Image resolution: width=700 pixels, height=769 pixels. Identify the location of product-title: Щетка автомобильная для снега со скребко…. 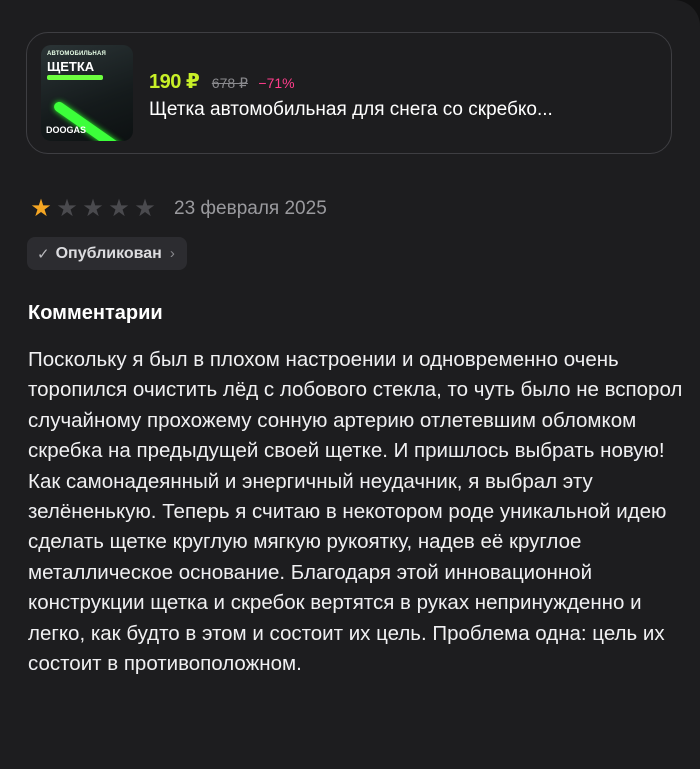
(351, 110).